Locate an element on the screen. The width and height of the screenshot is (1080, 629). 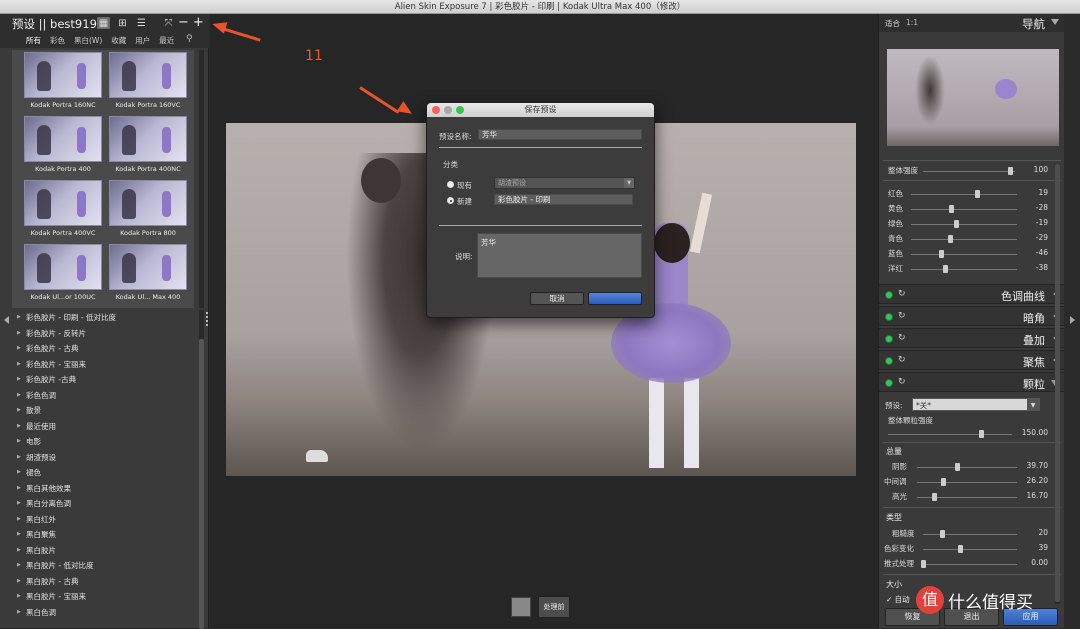
add-remove-preset: −+ is located at coordinates (193, 22).